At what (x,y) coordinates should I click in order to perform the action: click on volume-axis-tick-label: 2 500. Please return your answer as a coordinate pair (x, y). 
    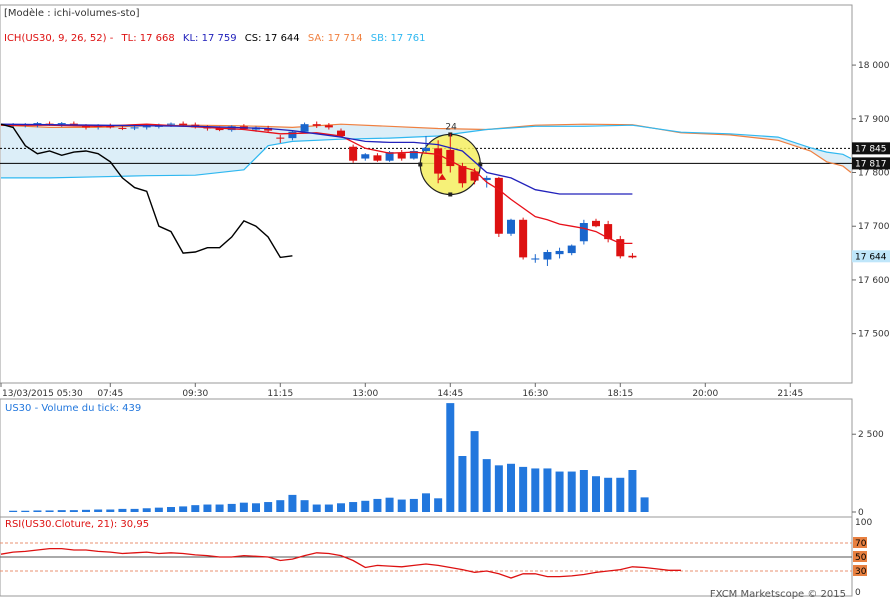
    Looking at the image, I should click on (871, 435).